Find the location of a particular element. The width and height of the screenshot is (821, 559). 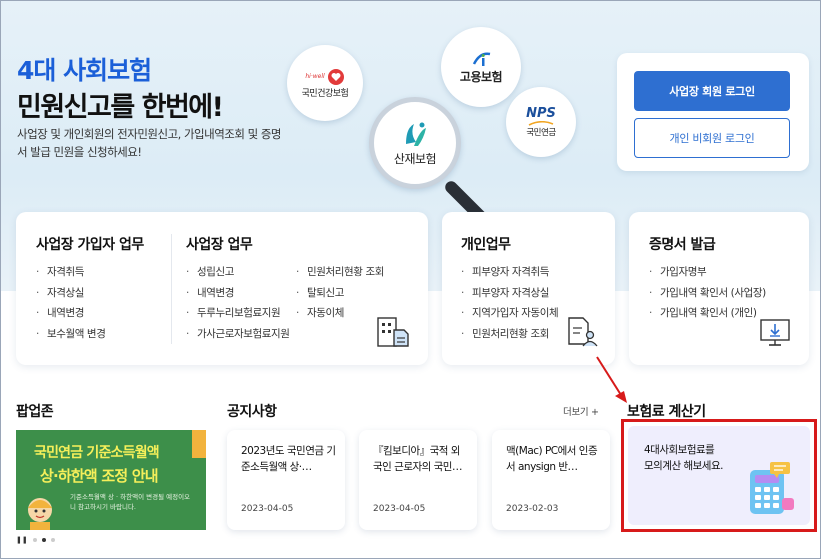

nhis-tag: hi·well is located at coordinates (315, 76).